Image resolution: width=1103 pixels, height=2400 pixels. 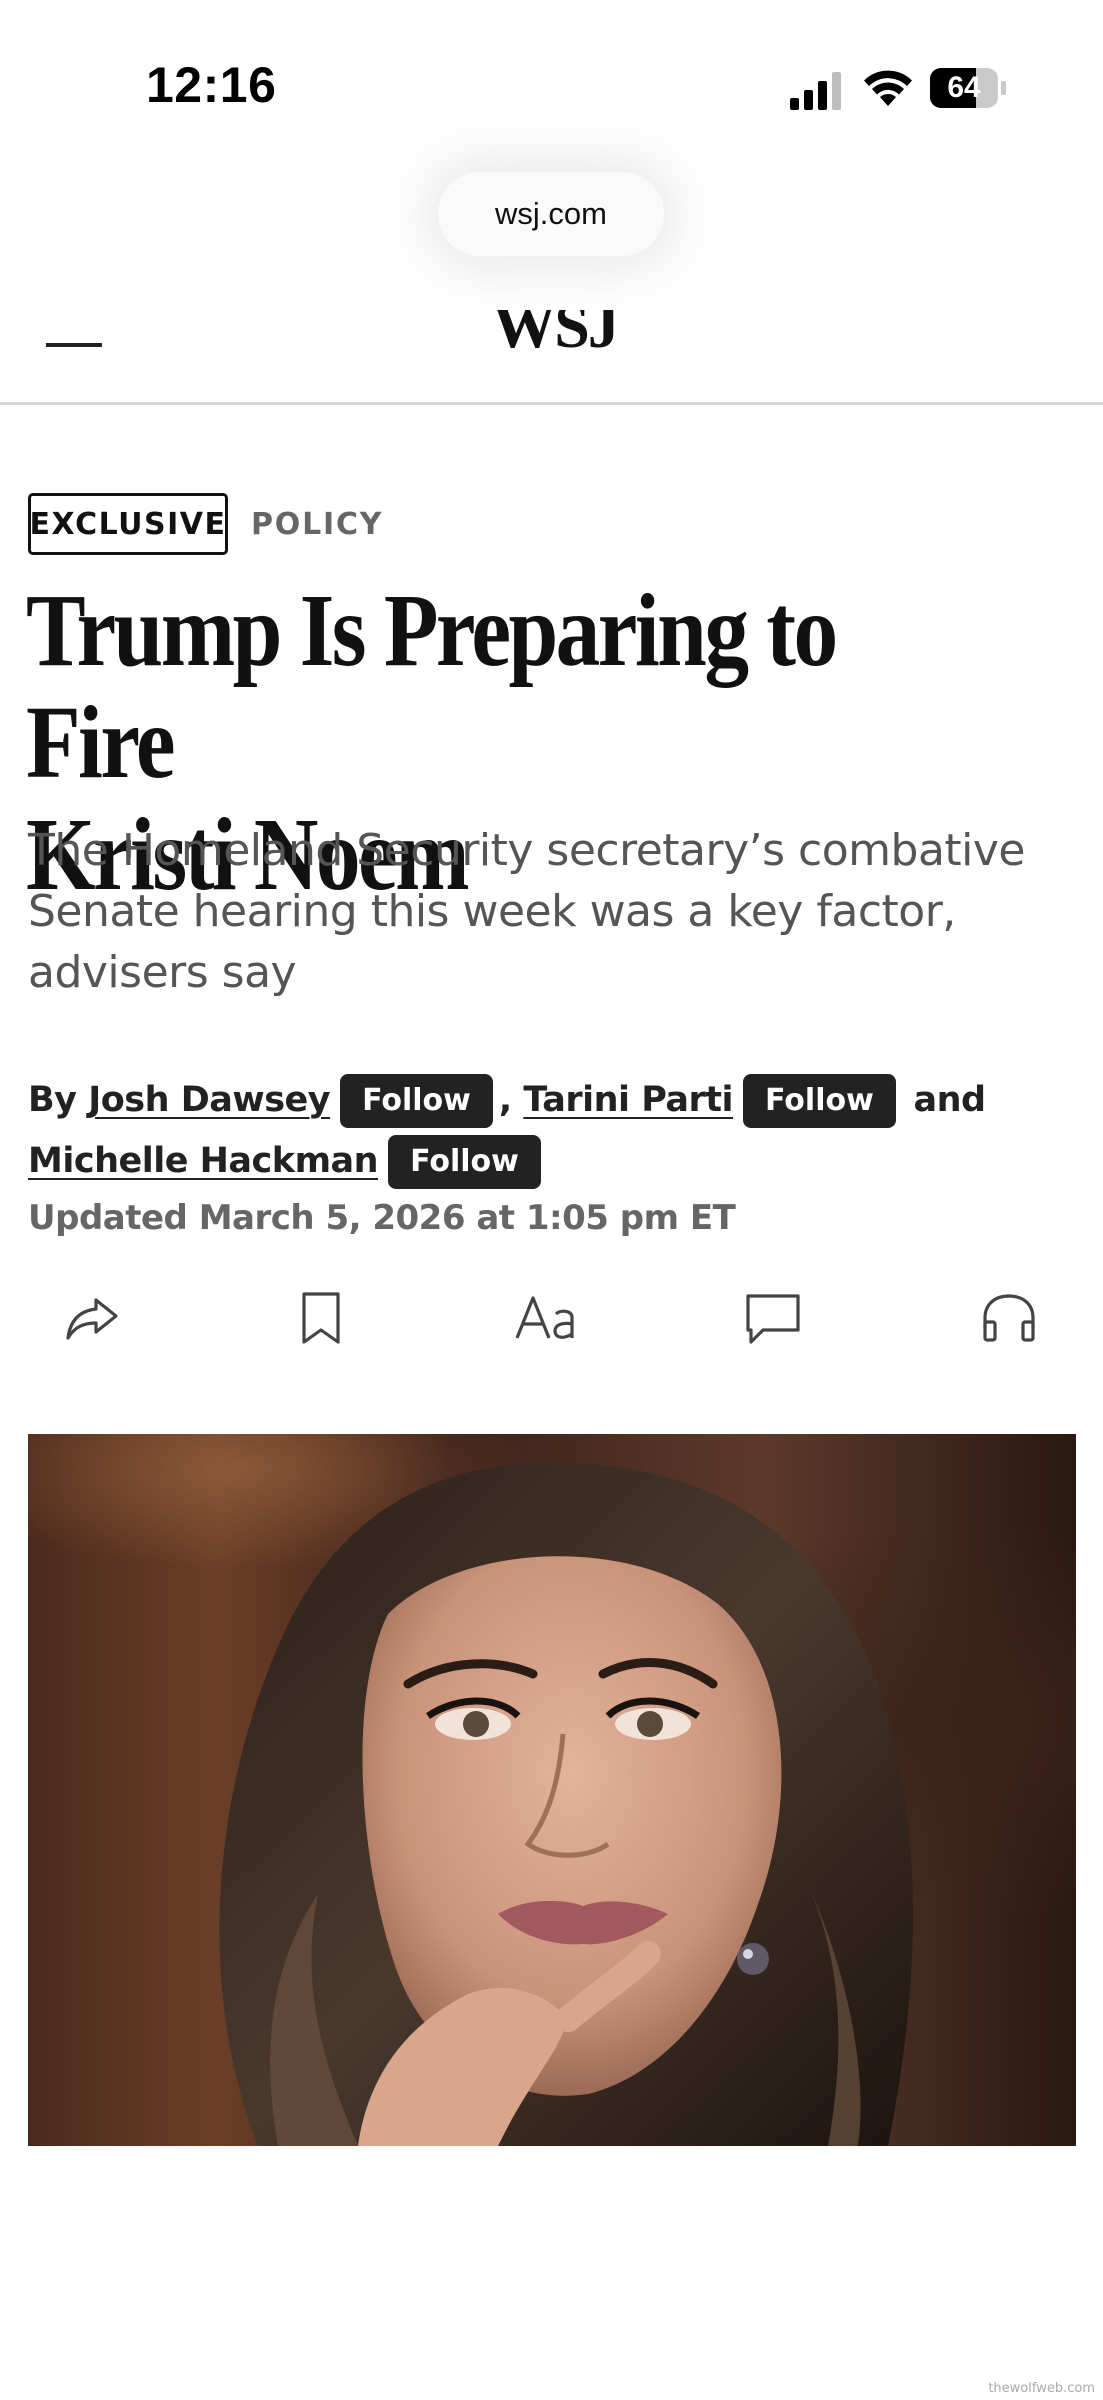 I want to click on text-size-icon, so click(x=544, y=1317).